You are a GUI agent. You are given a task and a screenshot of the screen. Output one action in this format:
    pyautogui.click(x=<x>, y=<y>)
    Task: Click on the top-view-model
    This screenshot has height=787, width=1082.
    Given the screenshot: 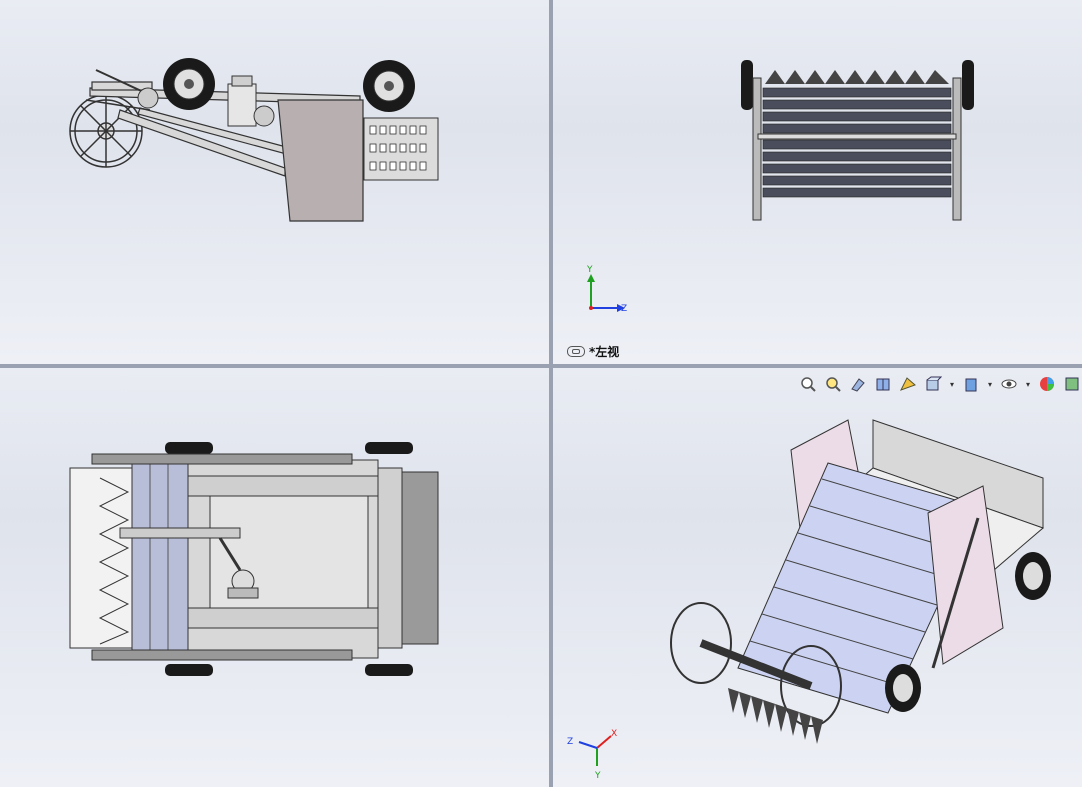 What is the action you would take?
    pyautogui.click(x=254, y=559)
    